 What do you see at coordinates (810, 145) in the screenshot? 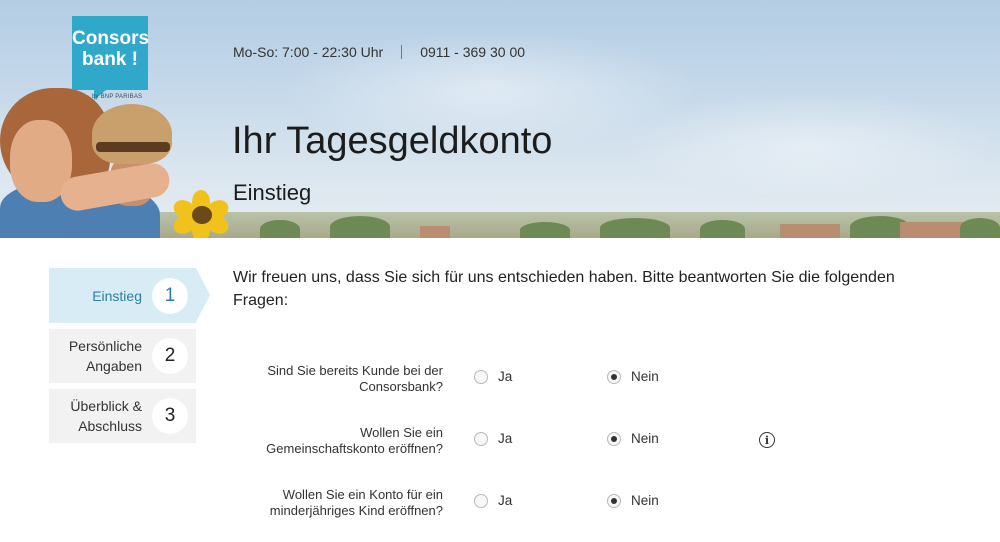
I see `cloud` at bounding box center [810, 145].